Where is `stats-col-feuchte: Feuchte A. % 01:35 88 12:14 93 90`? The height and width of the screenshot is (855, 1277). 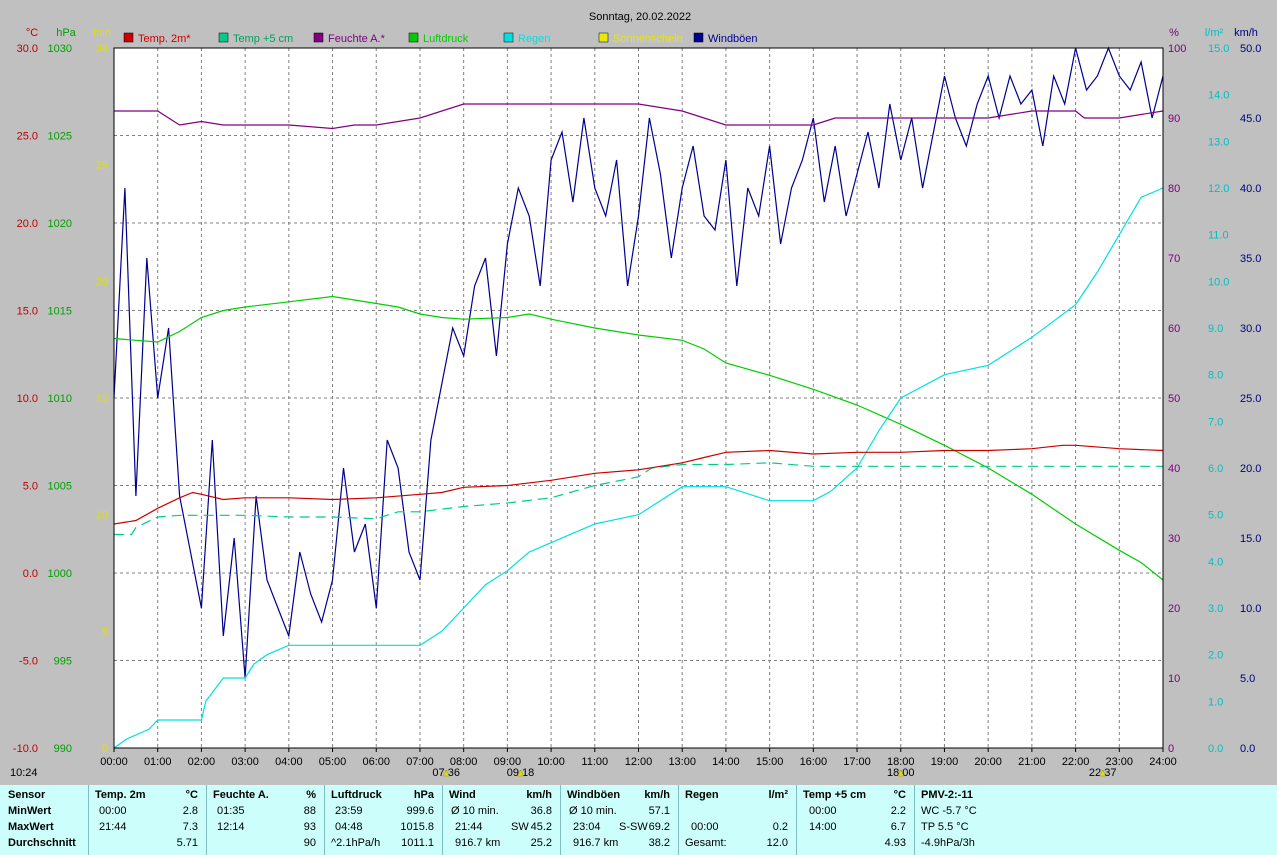
stats-col-feuchte: Feuchte A. % 01:35 88 12:14 93 90 is located at coordinates (265, 820).